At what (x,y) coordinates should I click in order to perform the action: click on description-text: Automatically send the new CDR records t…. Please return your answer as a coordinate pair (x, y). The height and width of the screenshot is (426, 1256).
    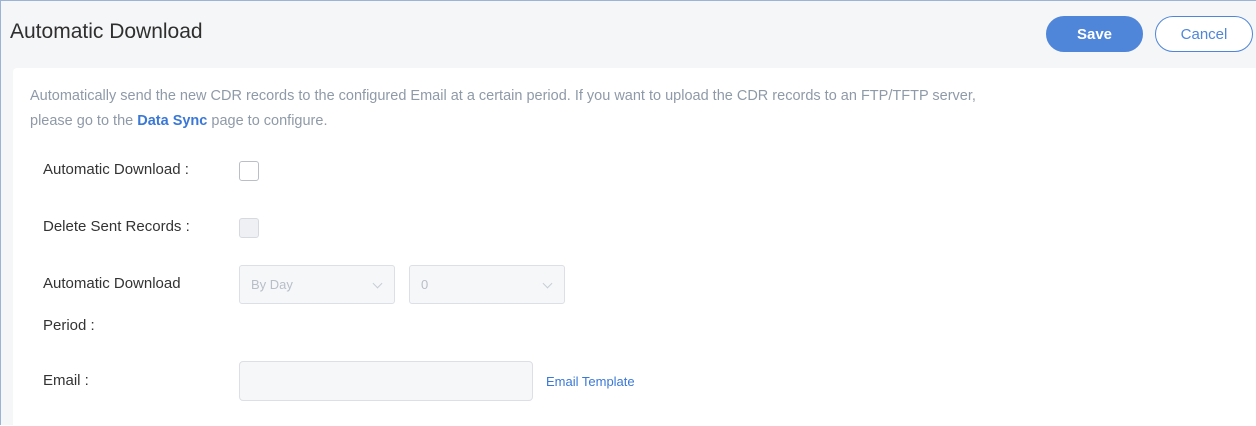
    Looking at the image, I should click on (630, 109).